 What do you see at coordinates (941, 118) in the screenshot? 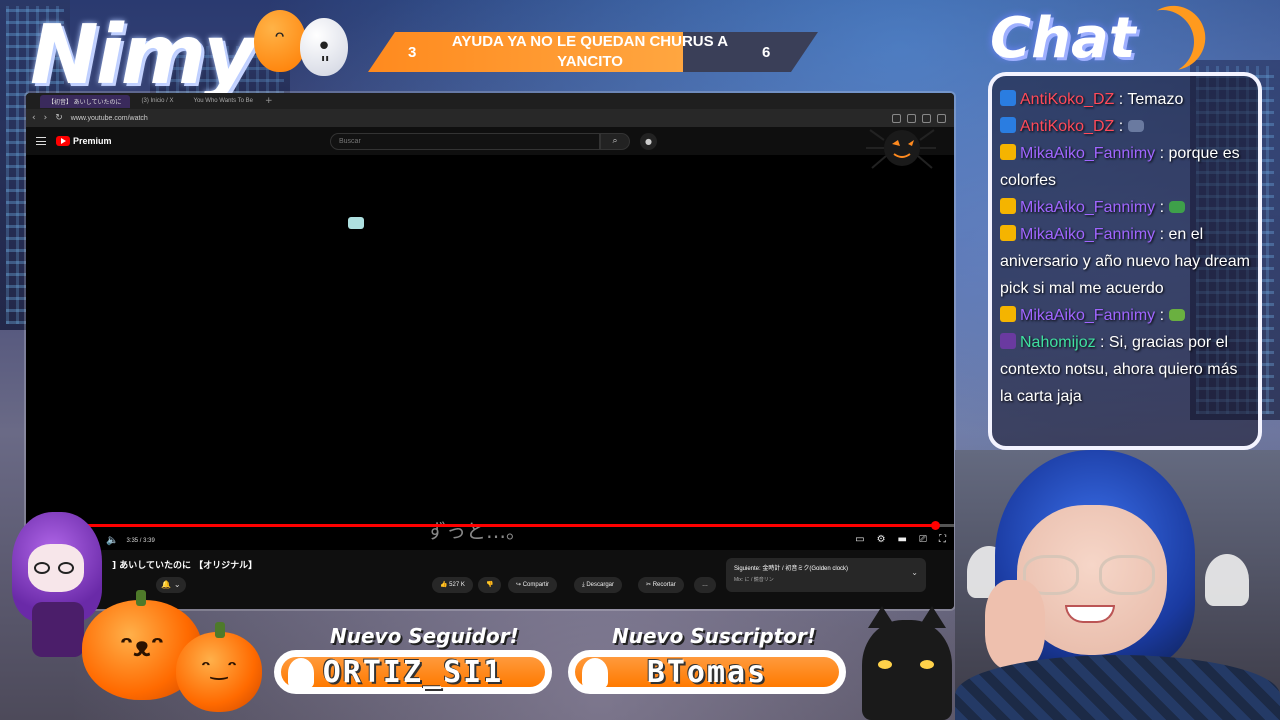
I see `extension-icon` at bounding box center [941, 118].